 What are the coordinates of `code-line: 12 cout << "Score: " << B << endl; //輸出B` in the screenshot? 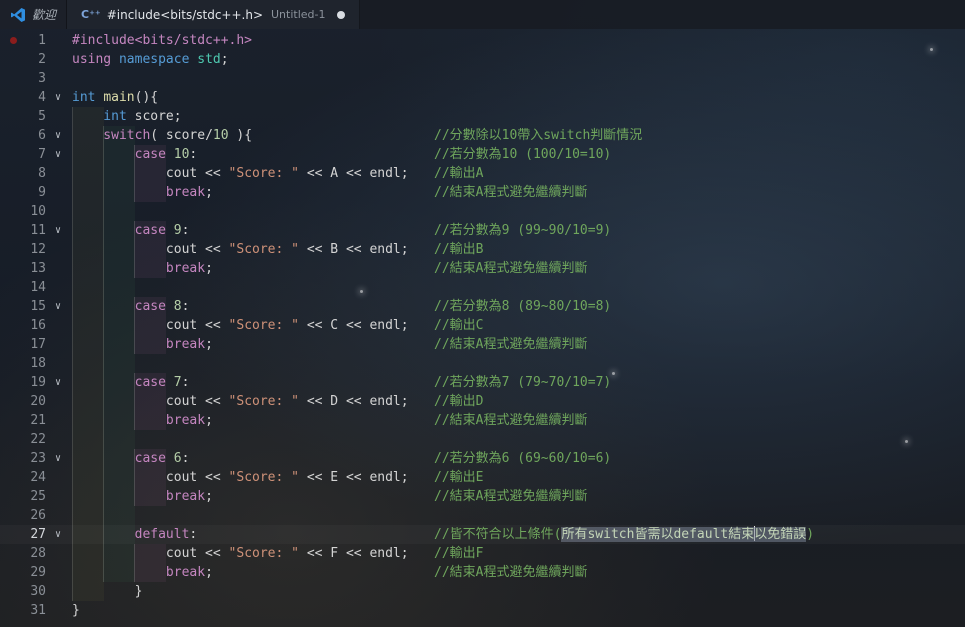 It's located at (482, 249).